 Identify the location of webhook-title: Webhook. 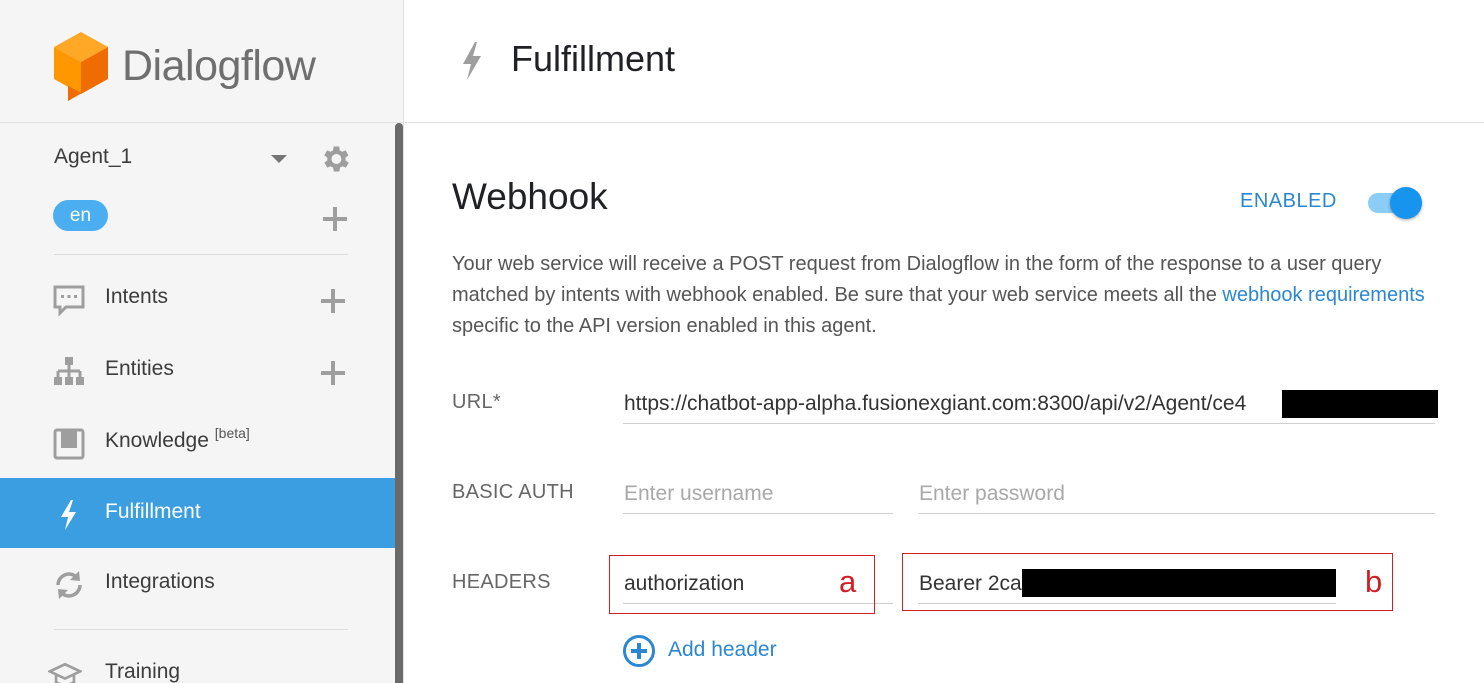
(530, 196).